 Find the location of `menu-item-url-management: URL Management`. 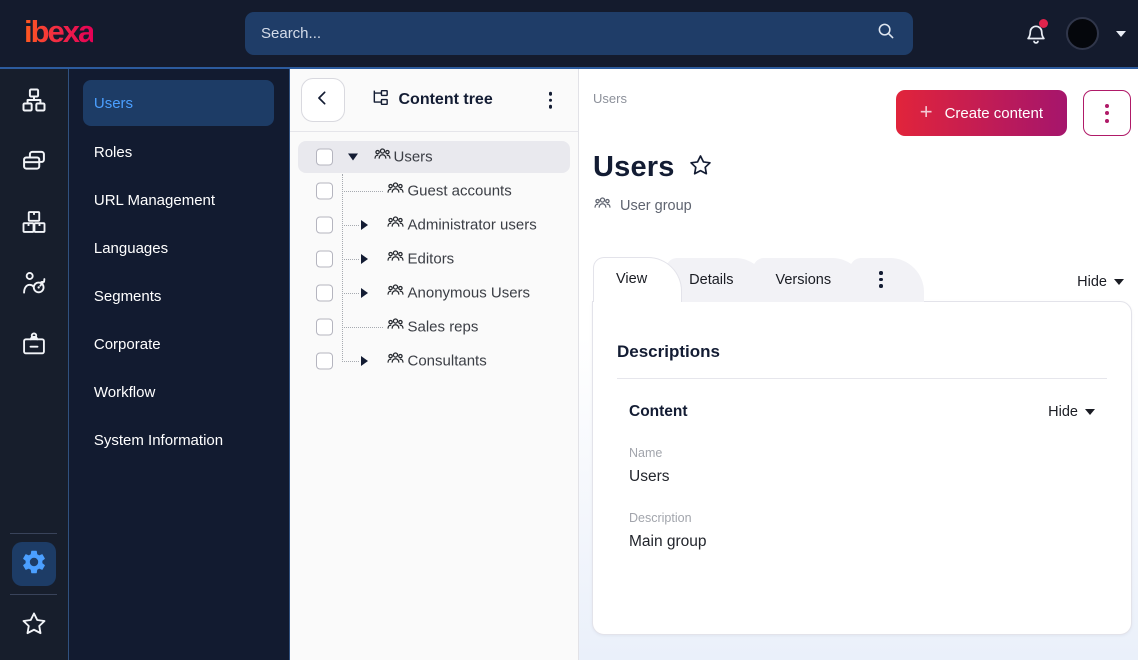

menu-item-url-management: URL Management is located at coordinates (179, 200).